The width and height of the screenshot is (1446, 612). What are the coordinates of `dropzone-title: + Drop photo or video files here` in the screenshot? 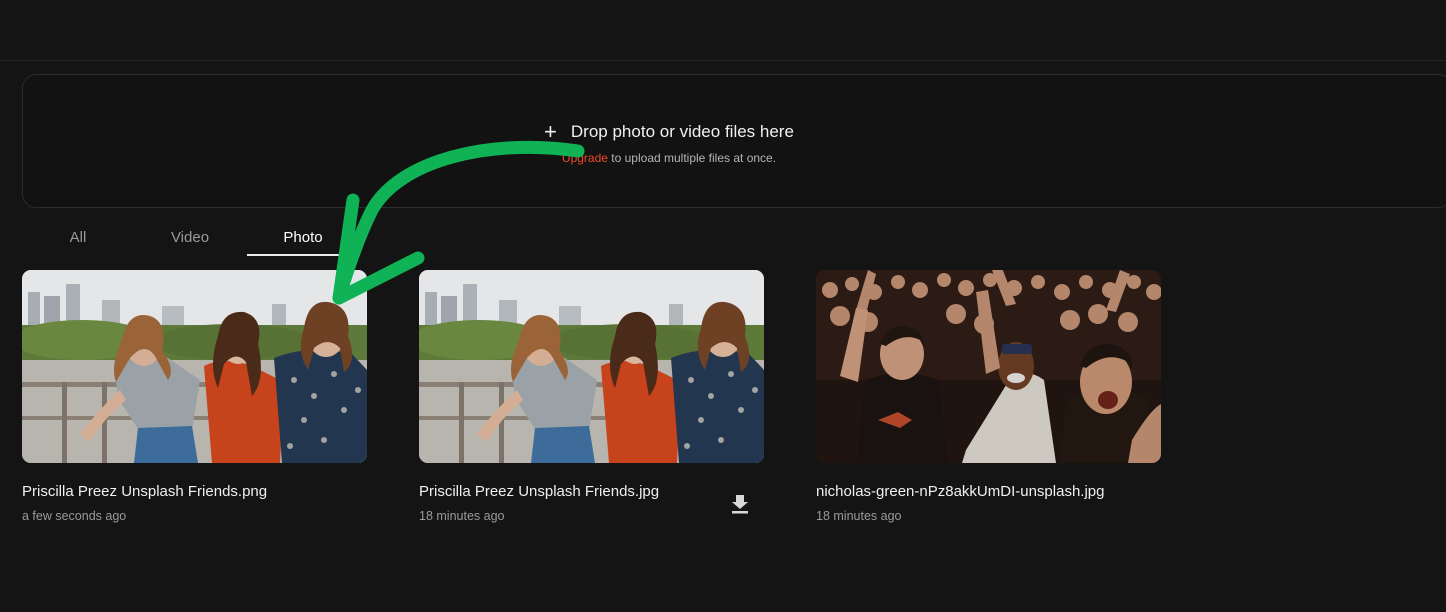 It's located at (669, 132).